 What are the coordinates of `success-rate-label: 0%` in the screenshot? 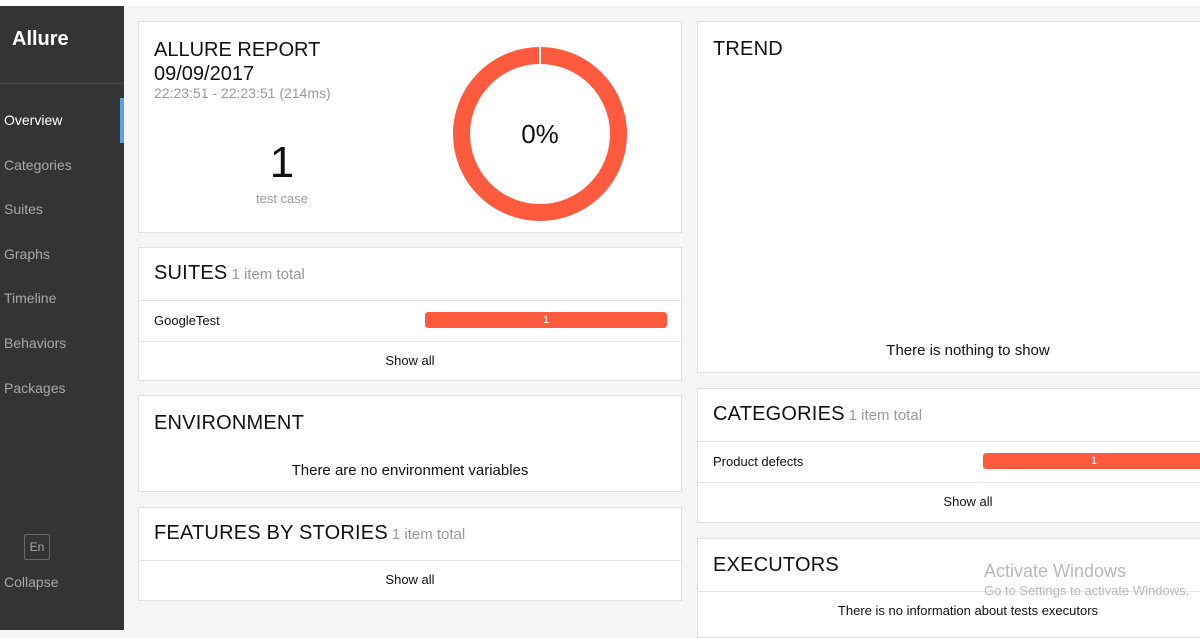 It's located at (540, 134).